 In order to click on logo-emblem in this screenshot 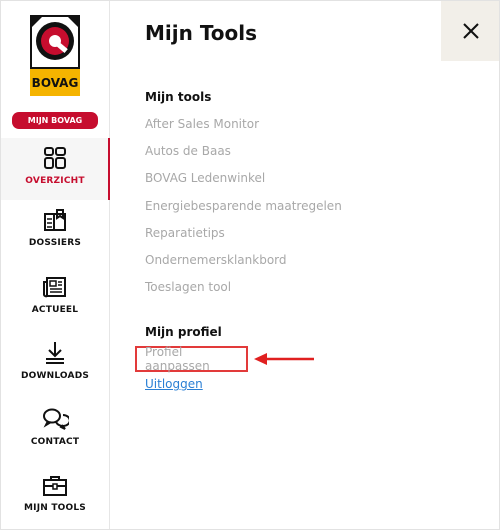, I will do `click(55, 42)`.